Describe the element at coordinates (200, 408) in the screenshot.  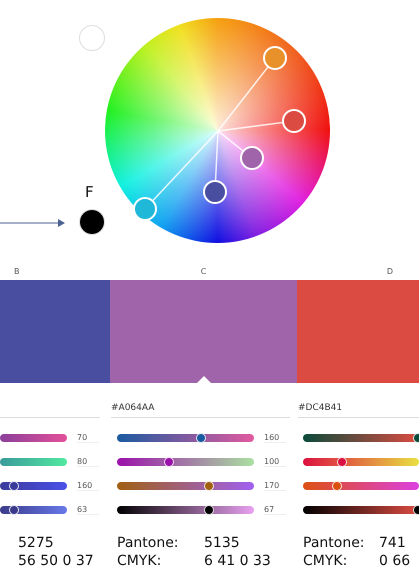
I see `hex-field: #A064AA` at that location.